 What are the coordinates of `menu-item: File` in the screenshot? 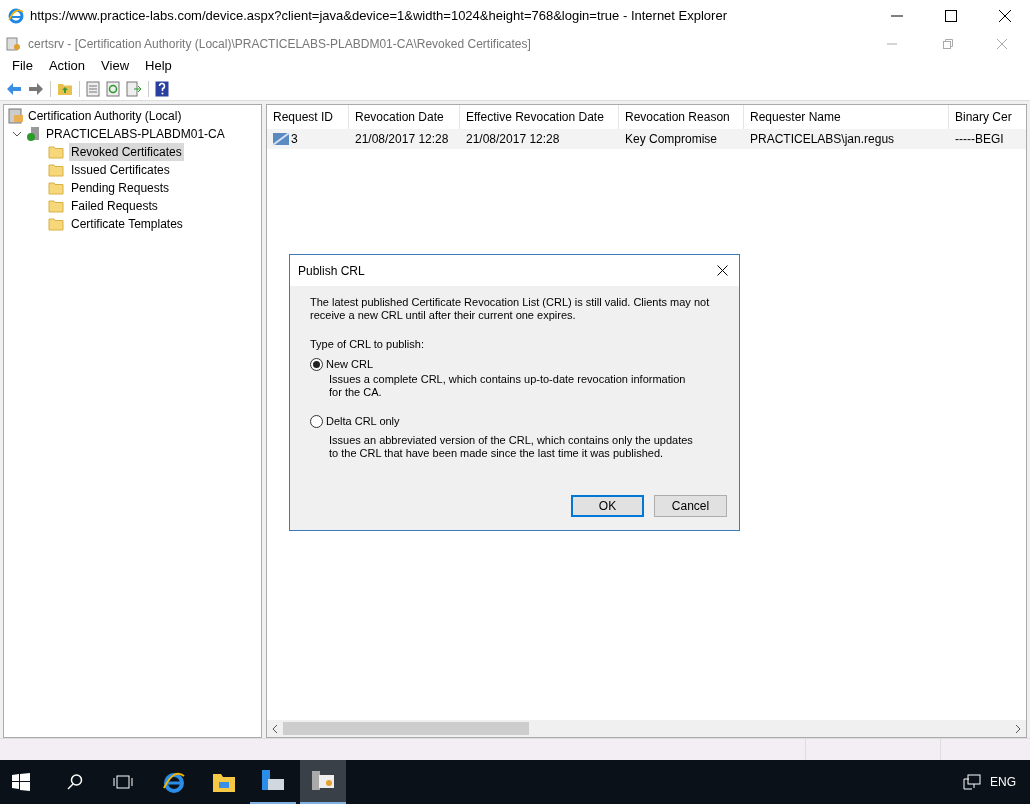 It's located at (22, 66).